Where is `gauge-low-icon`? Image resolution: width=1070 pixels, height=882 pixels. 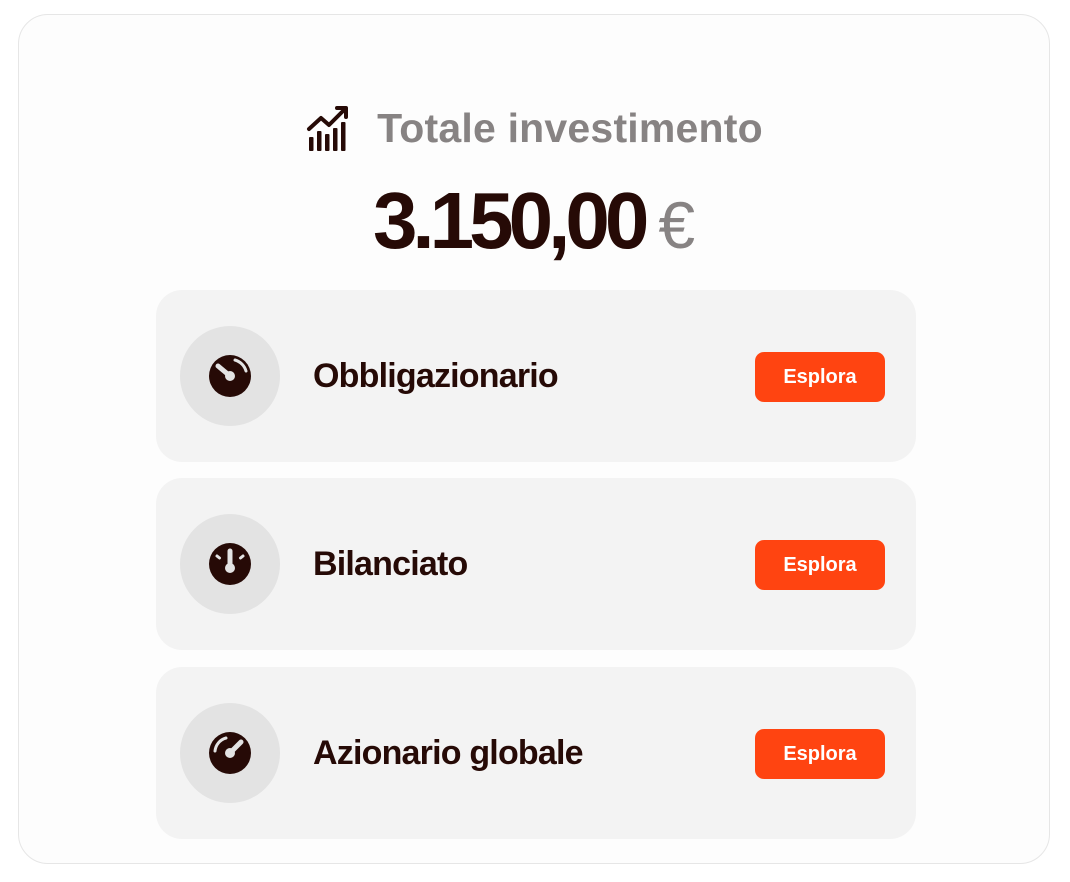 gauge-low-icon is located at coordinates (230, 376).